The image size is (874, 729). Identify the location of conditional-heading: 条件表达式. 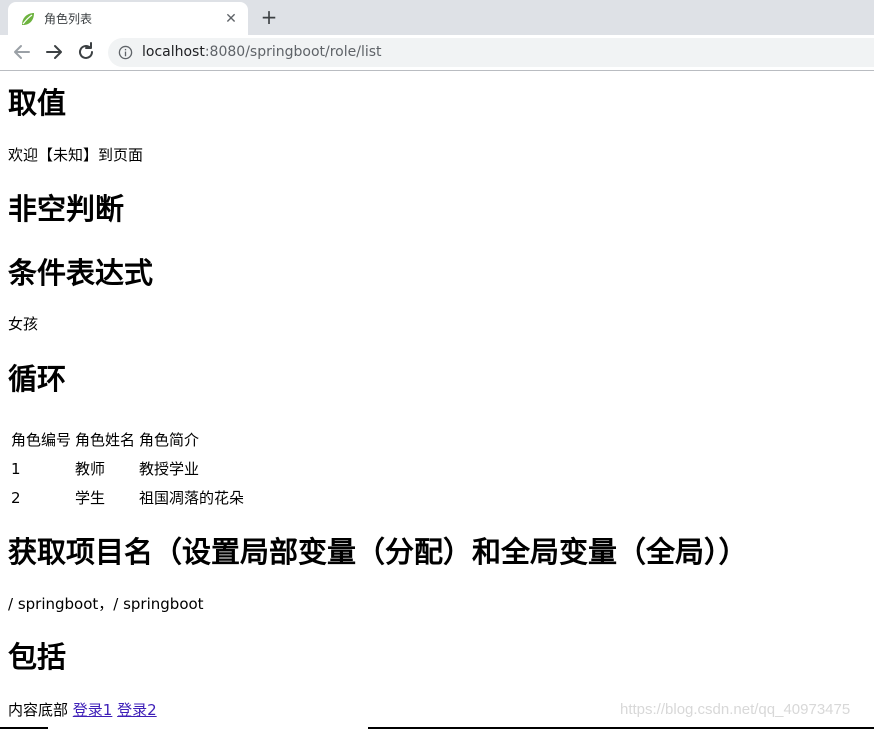
(81, 273).